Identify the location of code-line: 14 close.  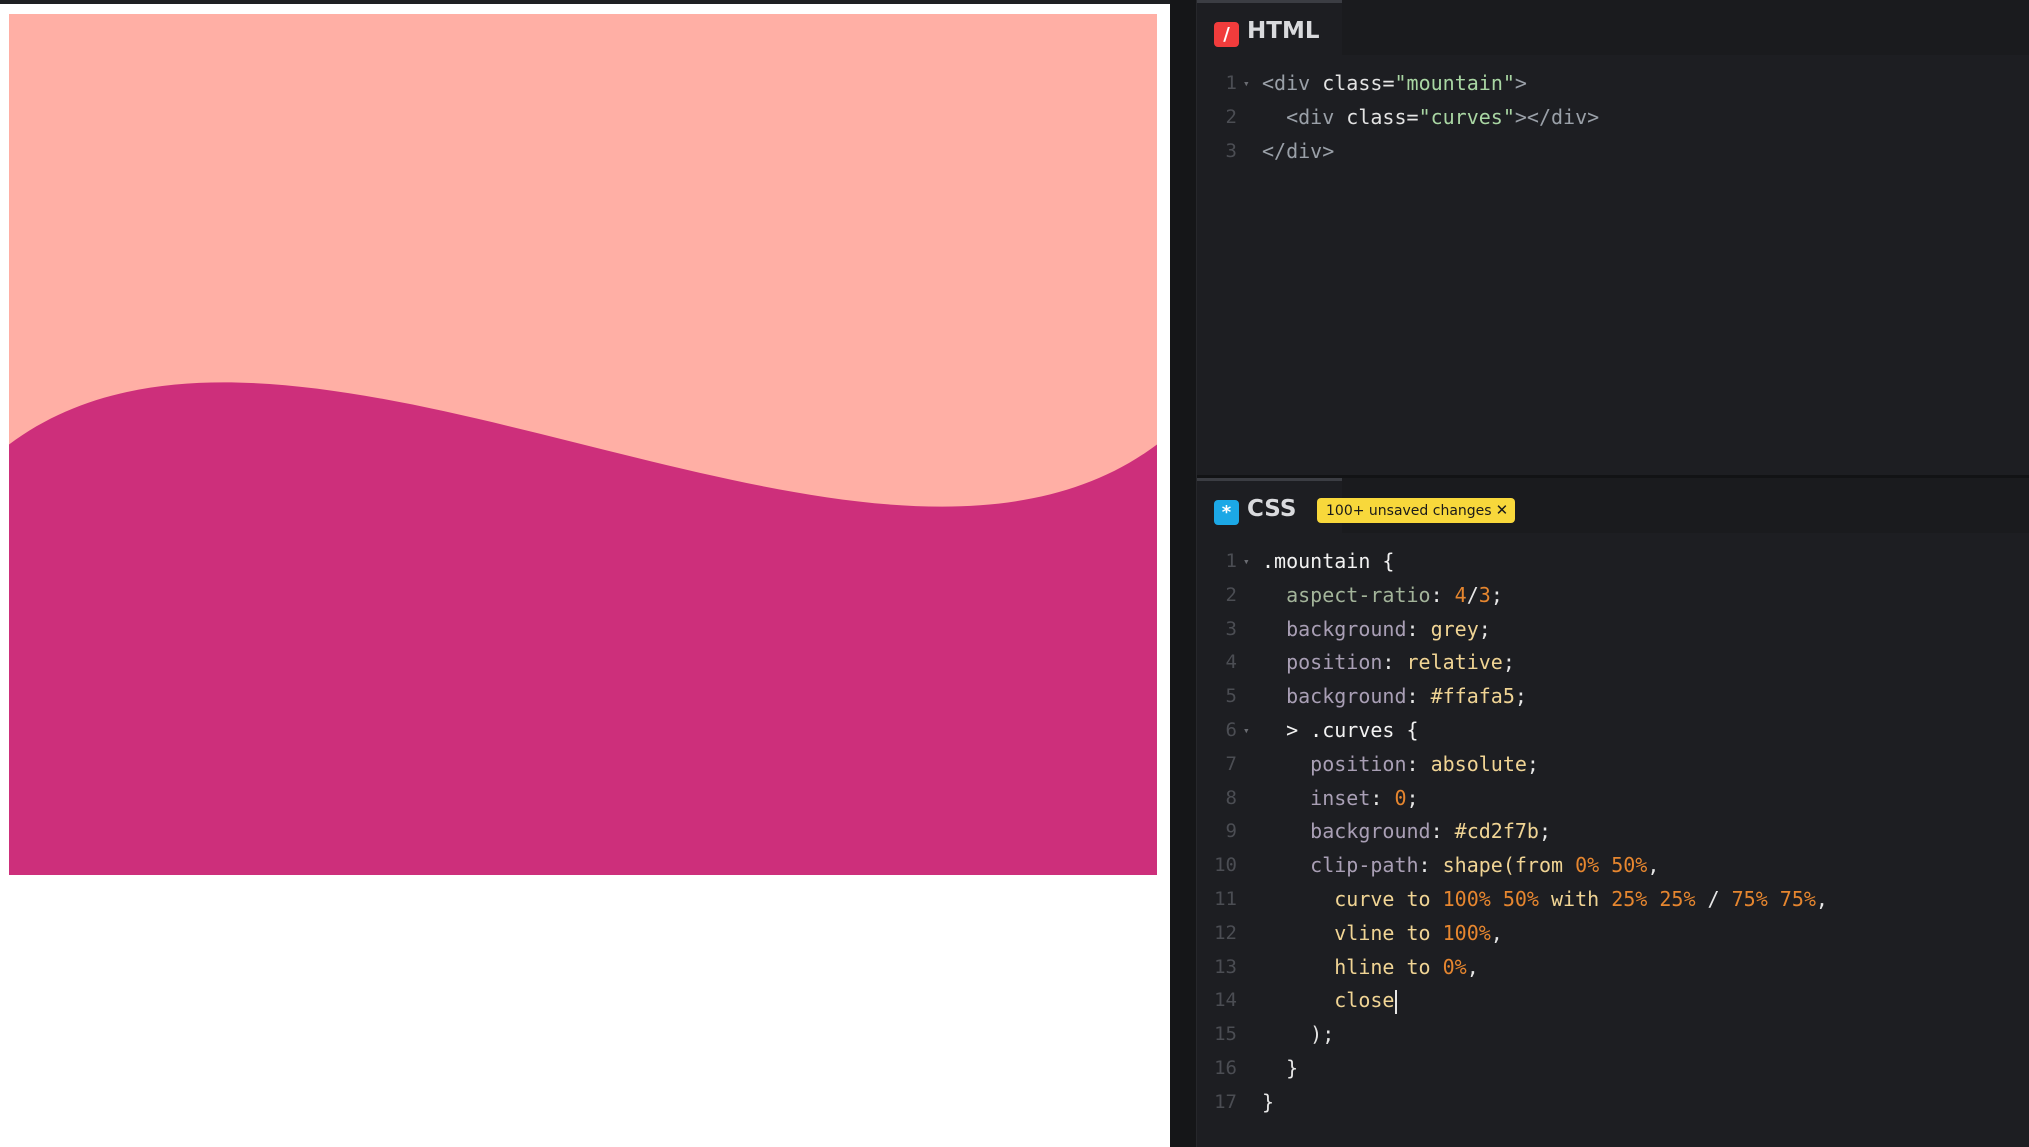
(1613, 1001).